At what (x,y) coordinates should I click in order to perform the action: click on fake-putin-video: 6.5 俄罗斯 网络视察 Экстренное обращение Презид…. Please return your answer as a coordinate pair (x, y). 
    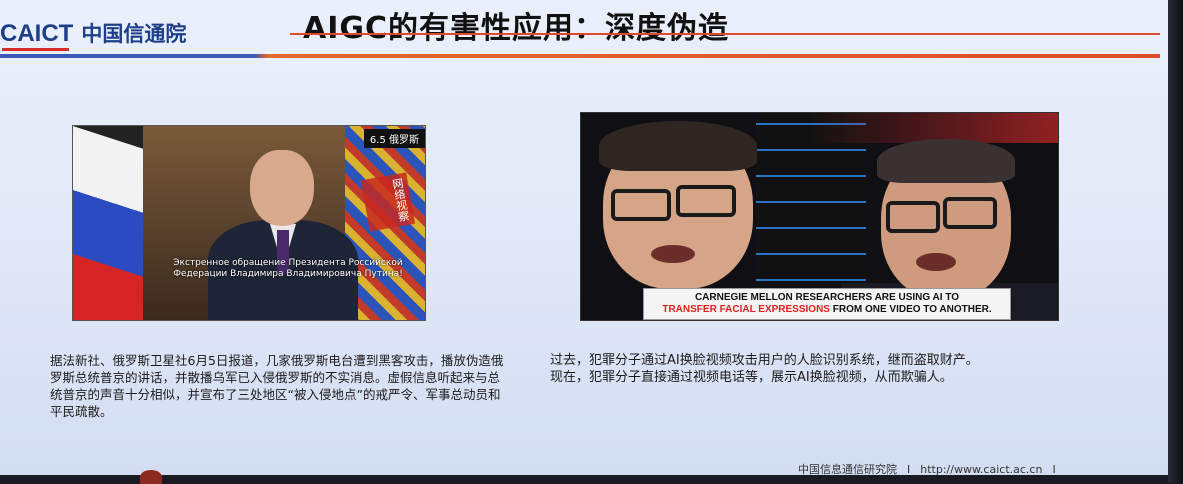
    Looking at the image, I should click on (249, 223).